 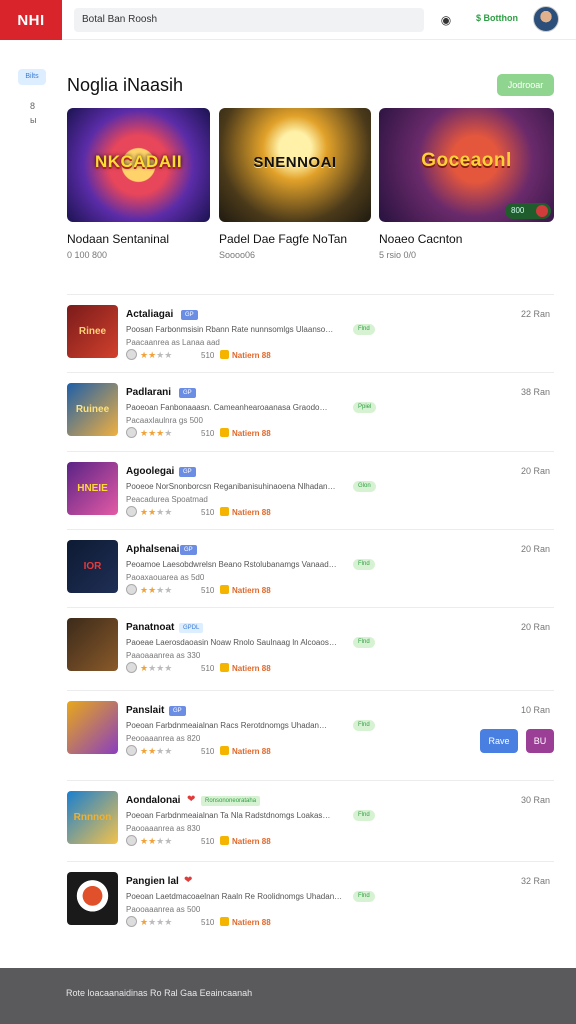 I want to click on game-subtitle: Paoaxaouarea as 5d0, so click(x=165, y=577).